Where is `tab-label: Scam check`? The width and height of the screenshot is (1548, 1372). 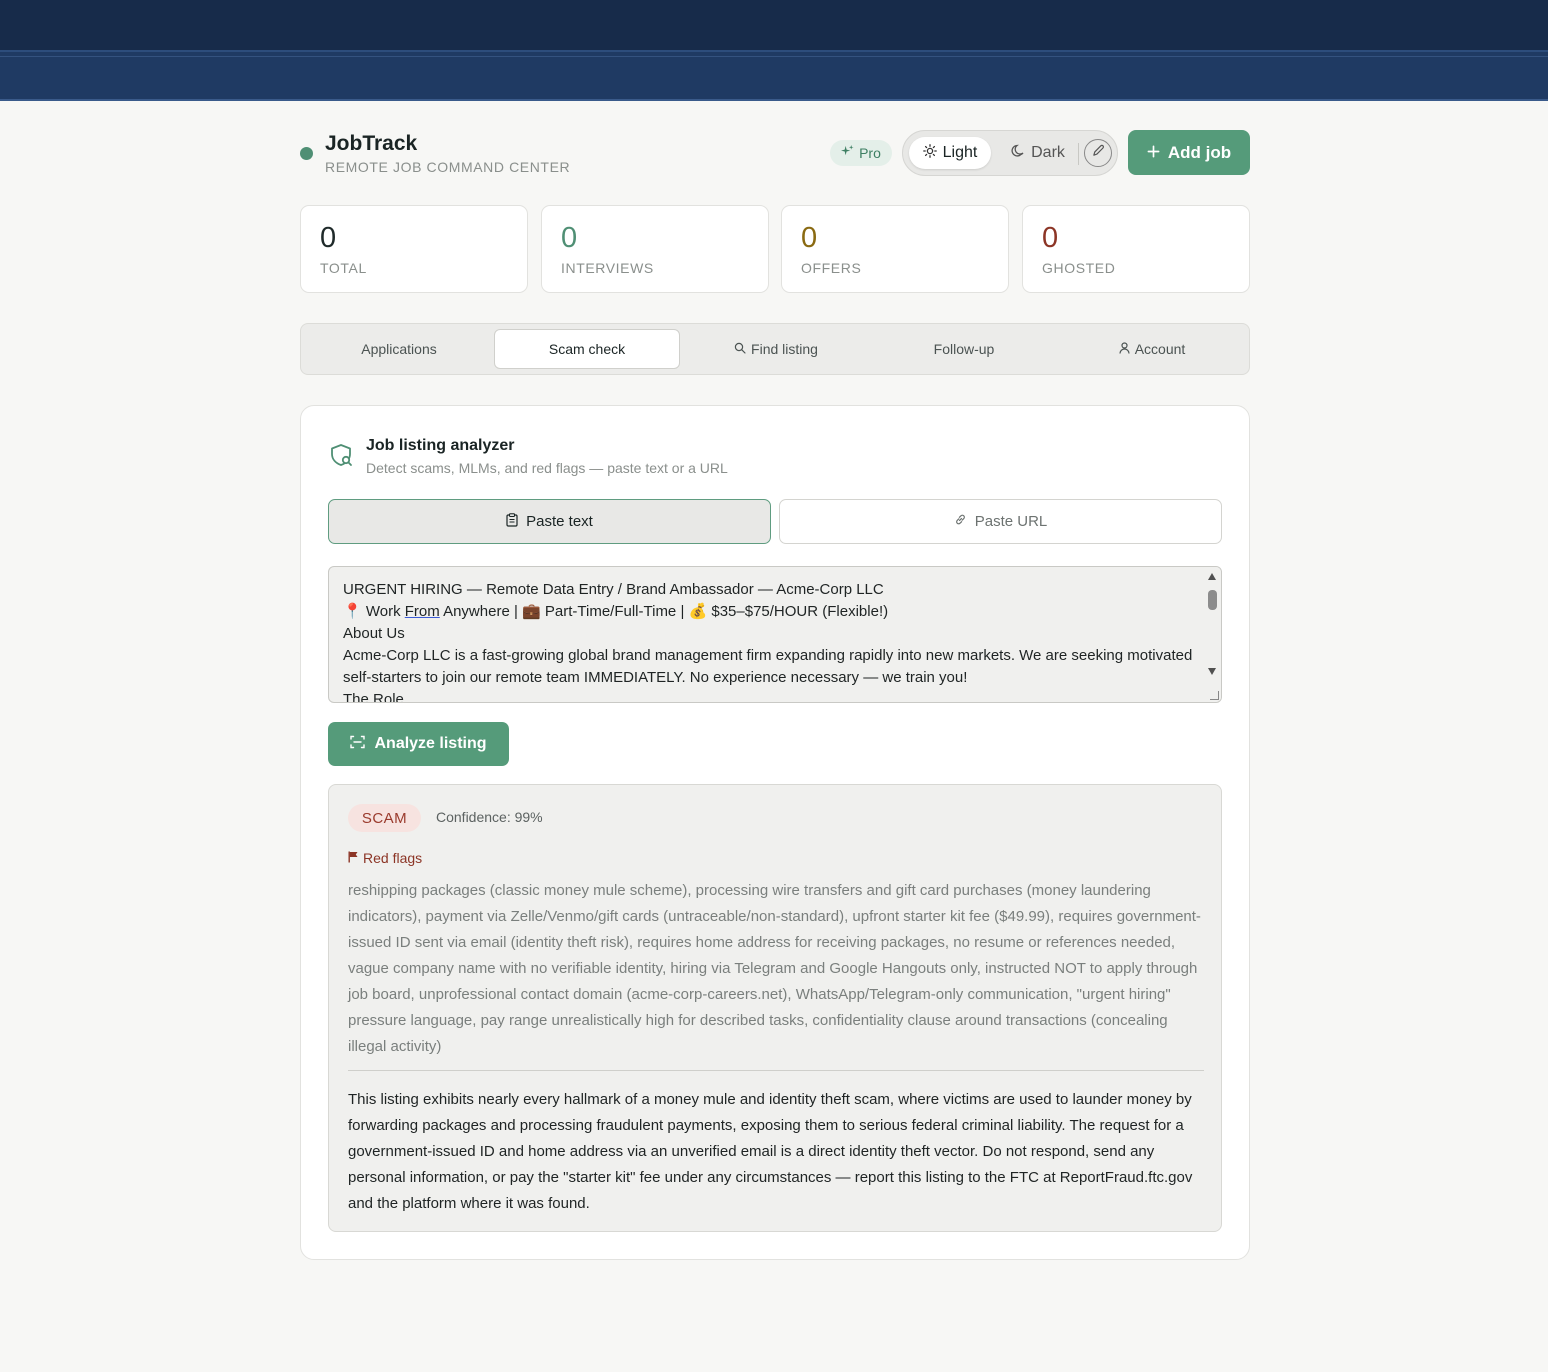
tab-label: Scam check is located at coordinates (587, 349).